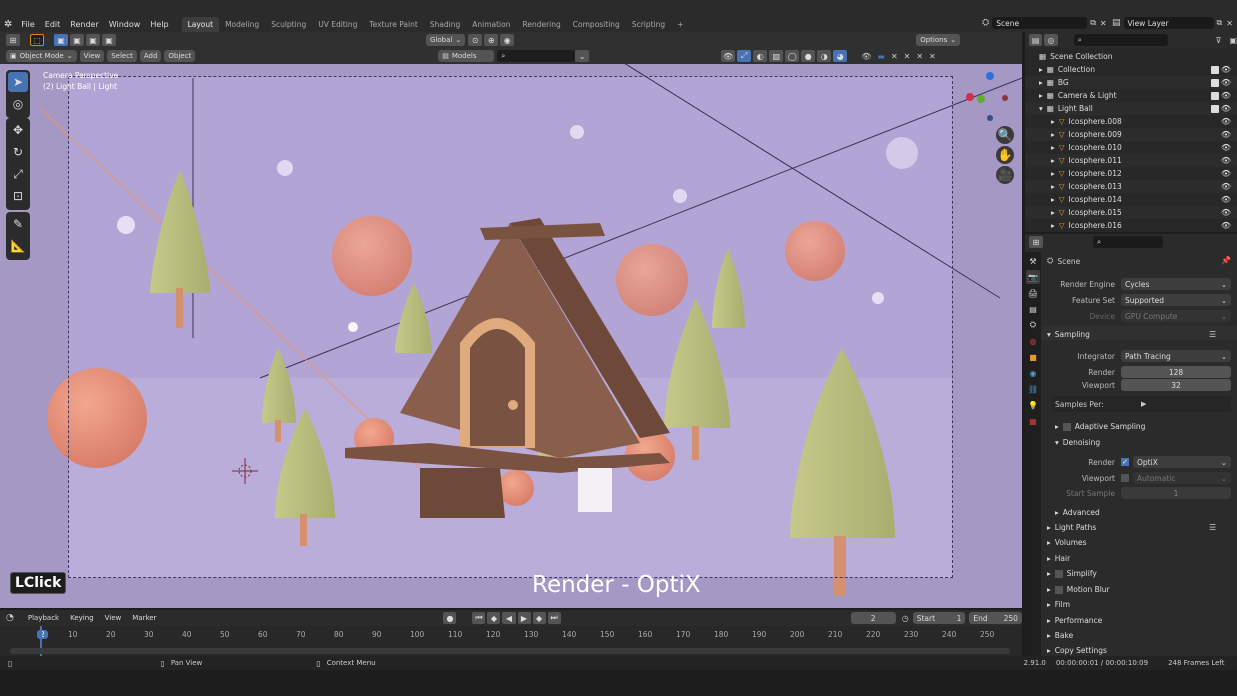 This screenshot has height=696, width=1237. I want to click on rotate-tool-icon: ↻, so click(18, 152).